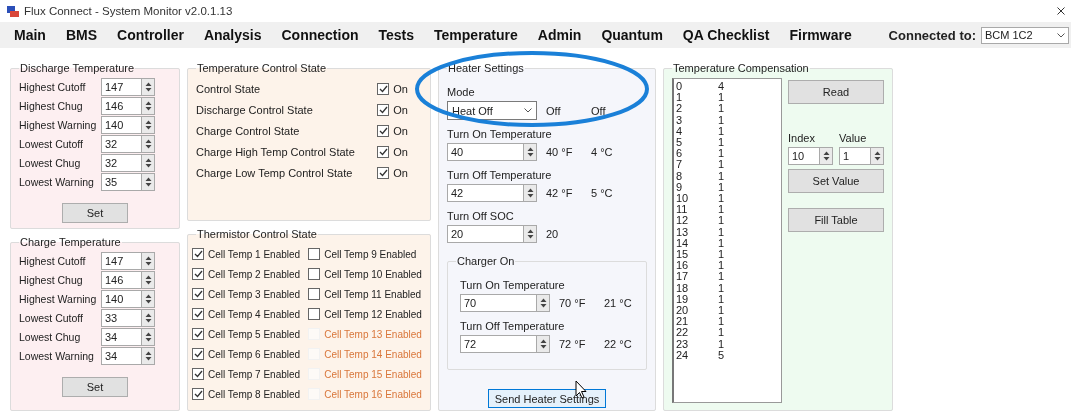 This screenshot has height=411, width=1071. Describe the element at coordinates (248, 131) in the screenshot. I see `setting-label: Charge Control State` at that location.